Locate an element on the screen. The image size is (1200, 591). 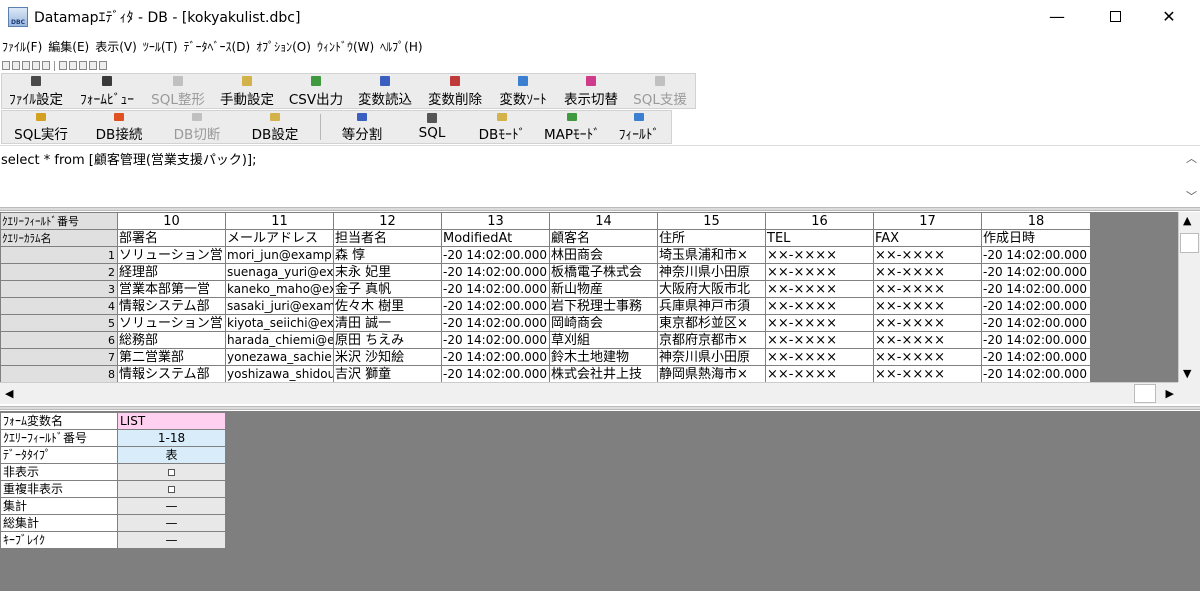
column-header: 部署名 is located at coordinates (171, 238).